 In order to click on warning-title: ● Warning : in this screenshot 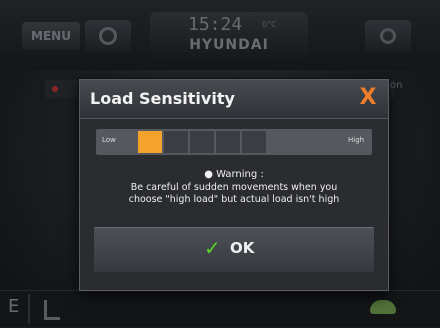, I will do `click(234, 174)`.